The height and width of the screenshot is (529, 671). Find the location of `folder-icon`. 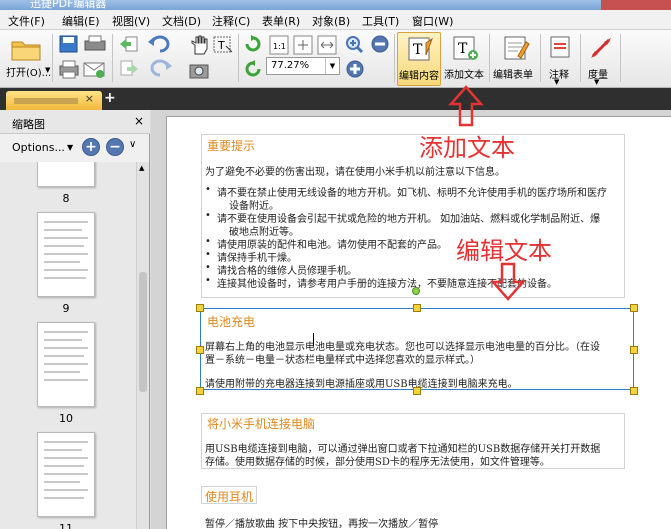

folder-icon is located at coordinates (26, 51).